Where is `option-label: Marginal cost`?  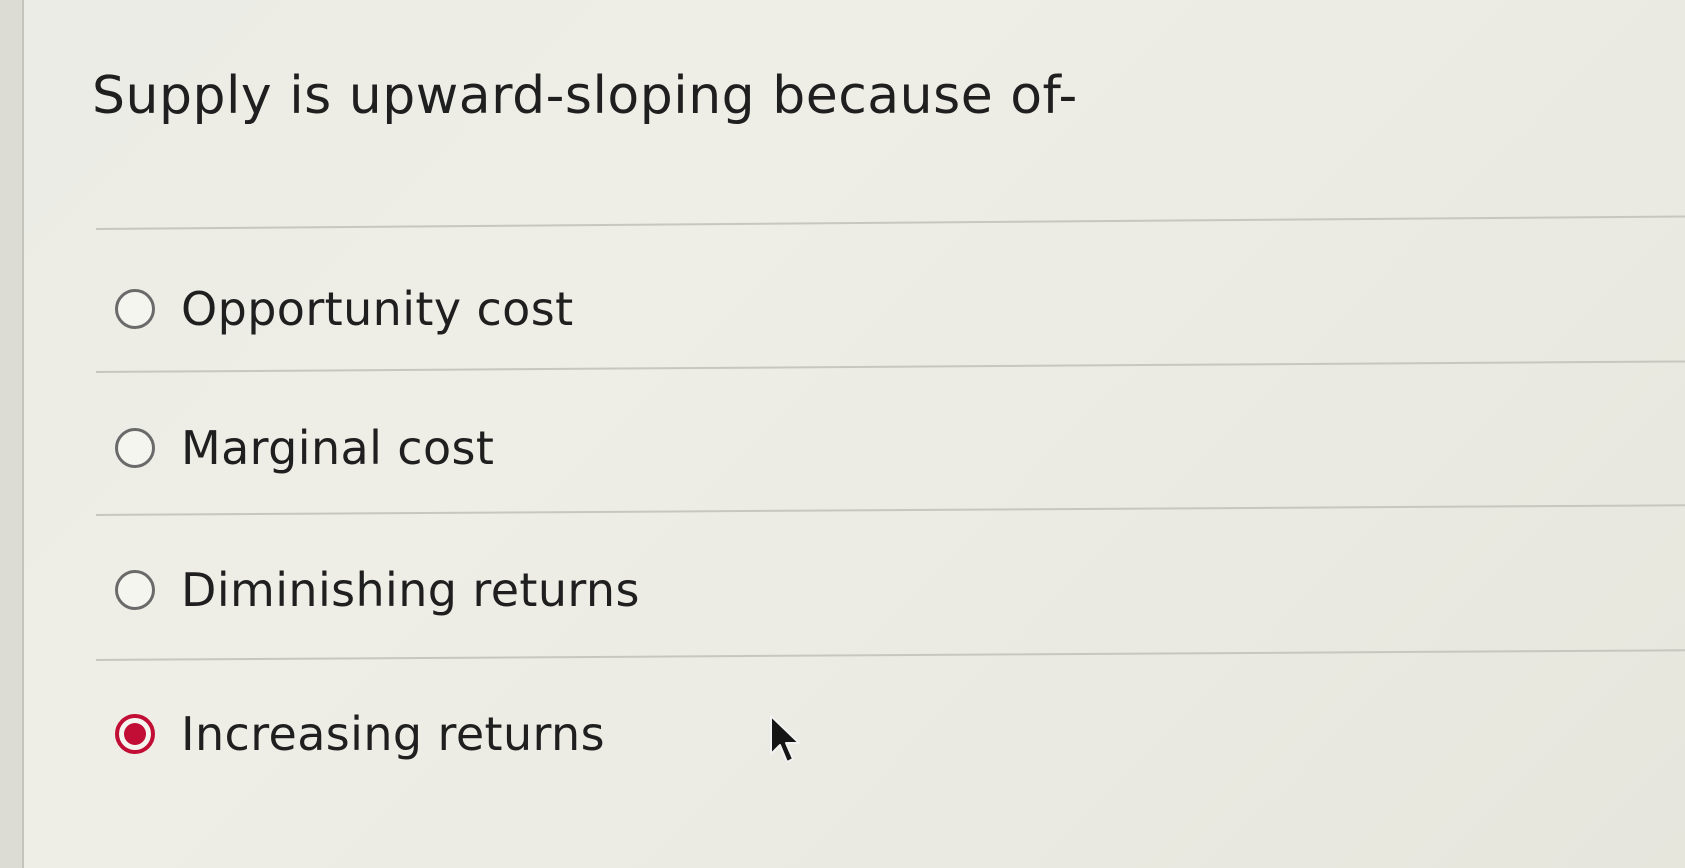
option-label: Marginal cost is located at coordinates (338, 448).